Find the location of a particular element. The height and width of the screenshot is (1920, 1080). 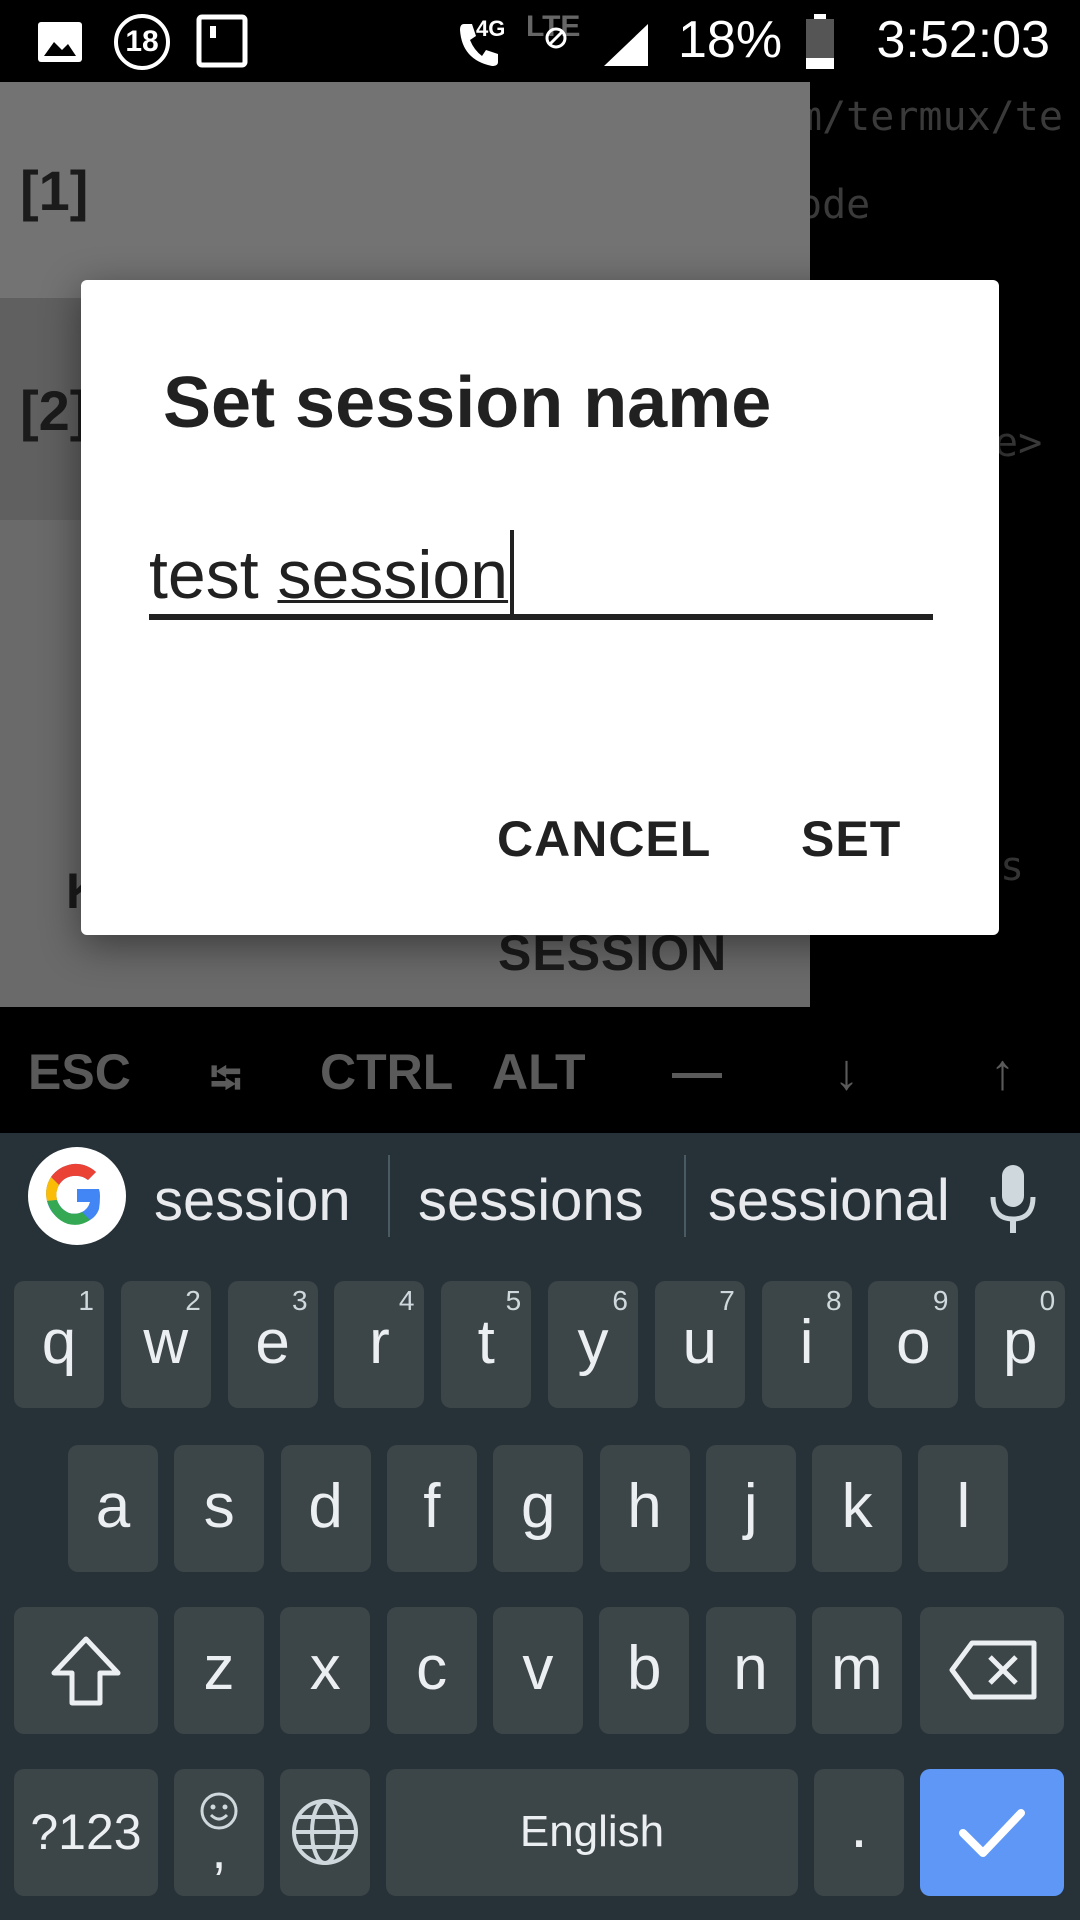

key-label: h is located at coordinates (644, 1506).